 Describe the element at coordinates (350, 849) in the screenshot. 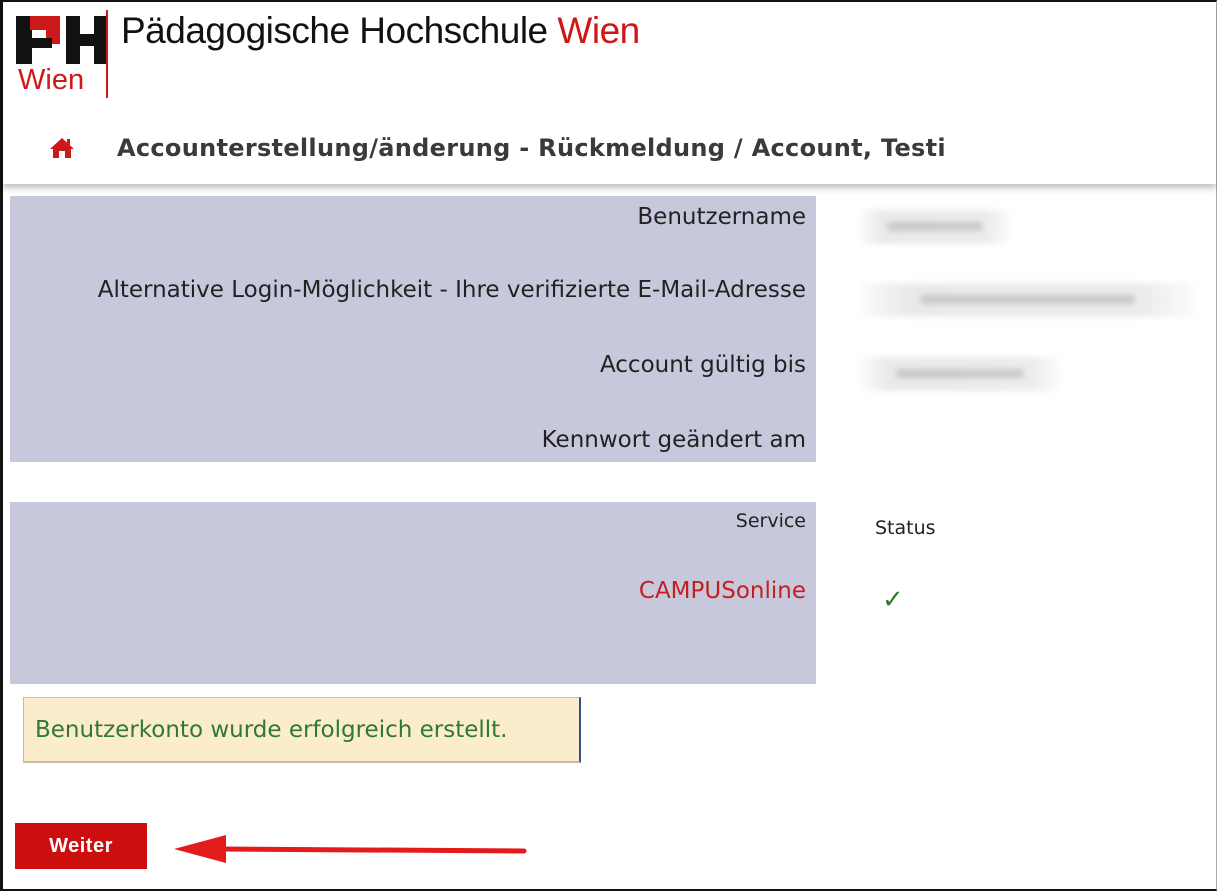

I see `annotation-arrow-icon` at that location.